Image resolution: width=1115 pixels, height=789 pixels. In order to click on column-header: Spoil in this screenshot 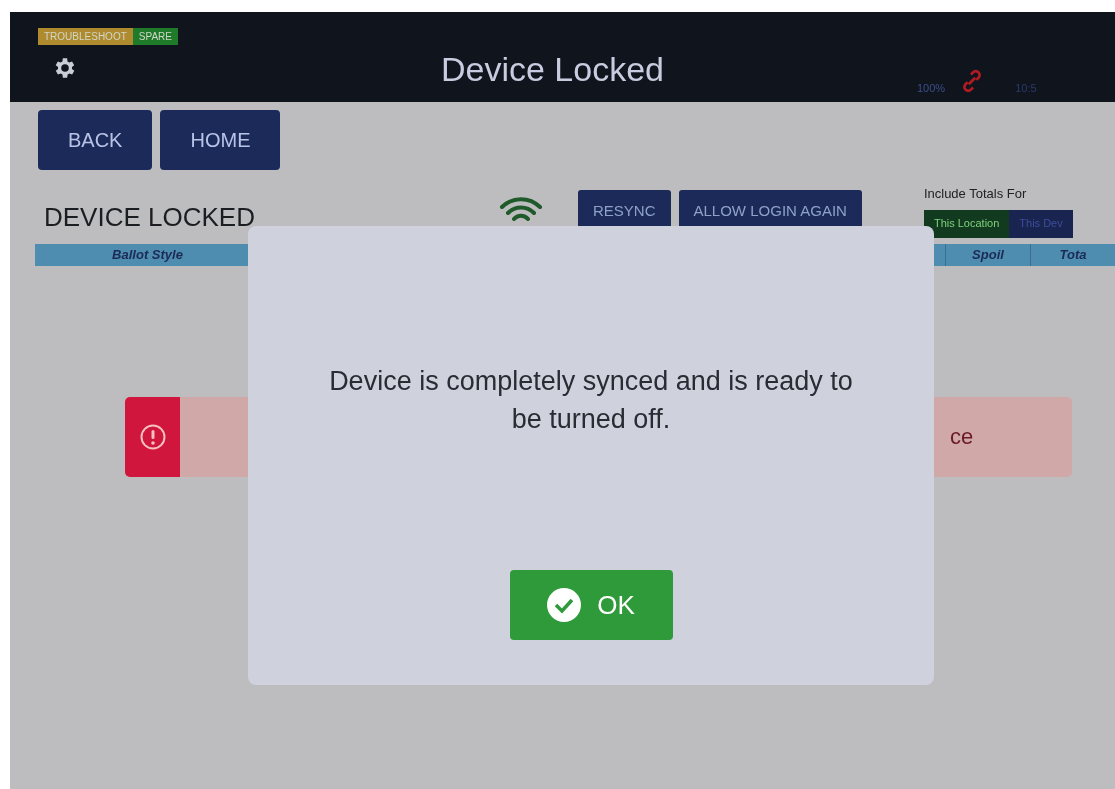, I will do `click(987, 254)`.